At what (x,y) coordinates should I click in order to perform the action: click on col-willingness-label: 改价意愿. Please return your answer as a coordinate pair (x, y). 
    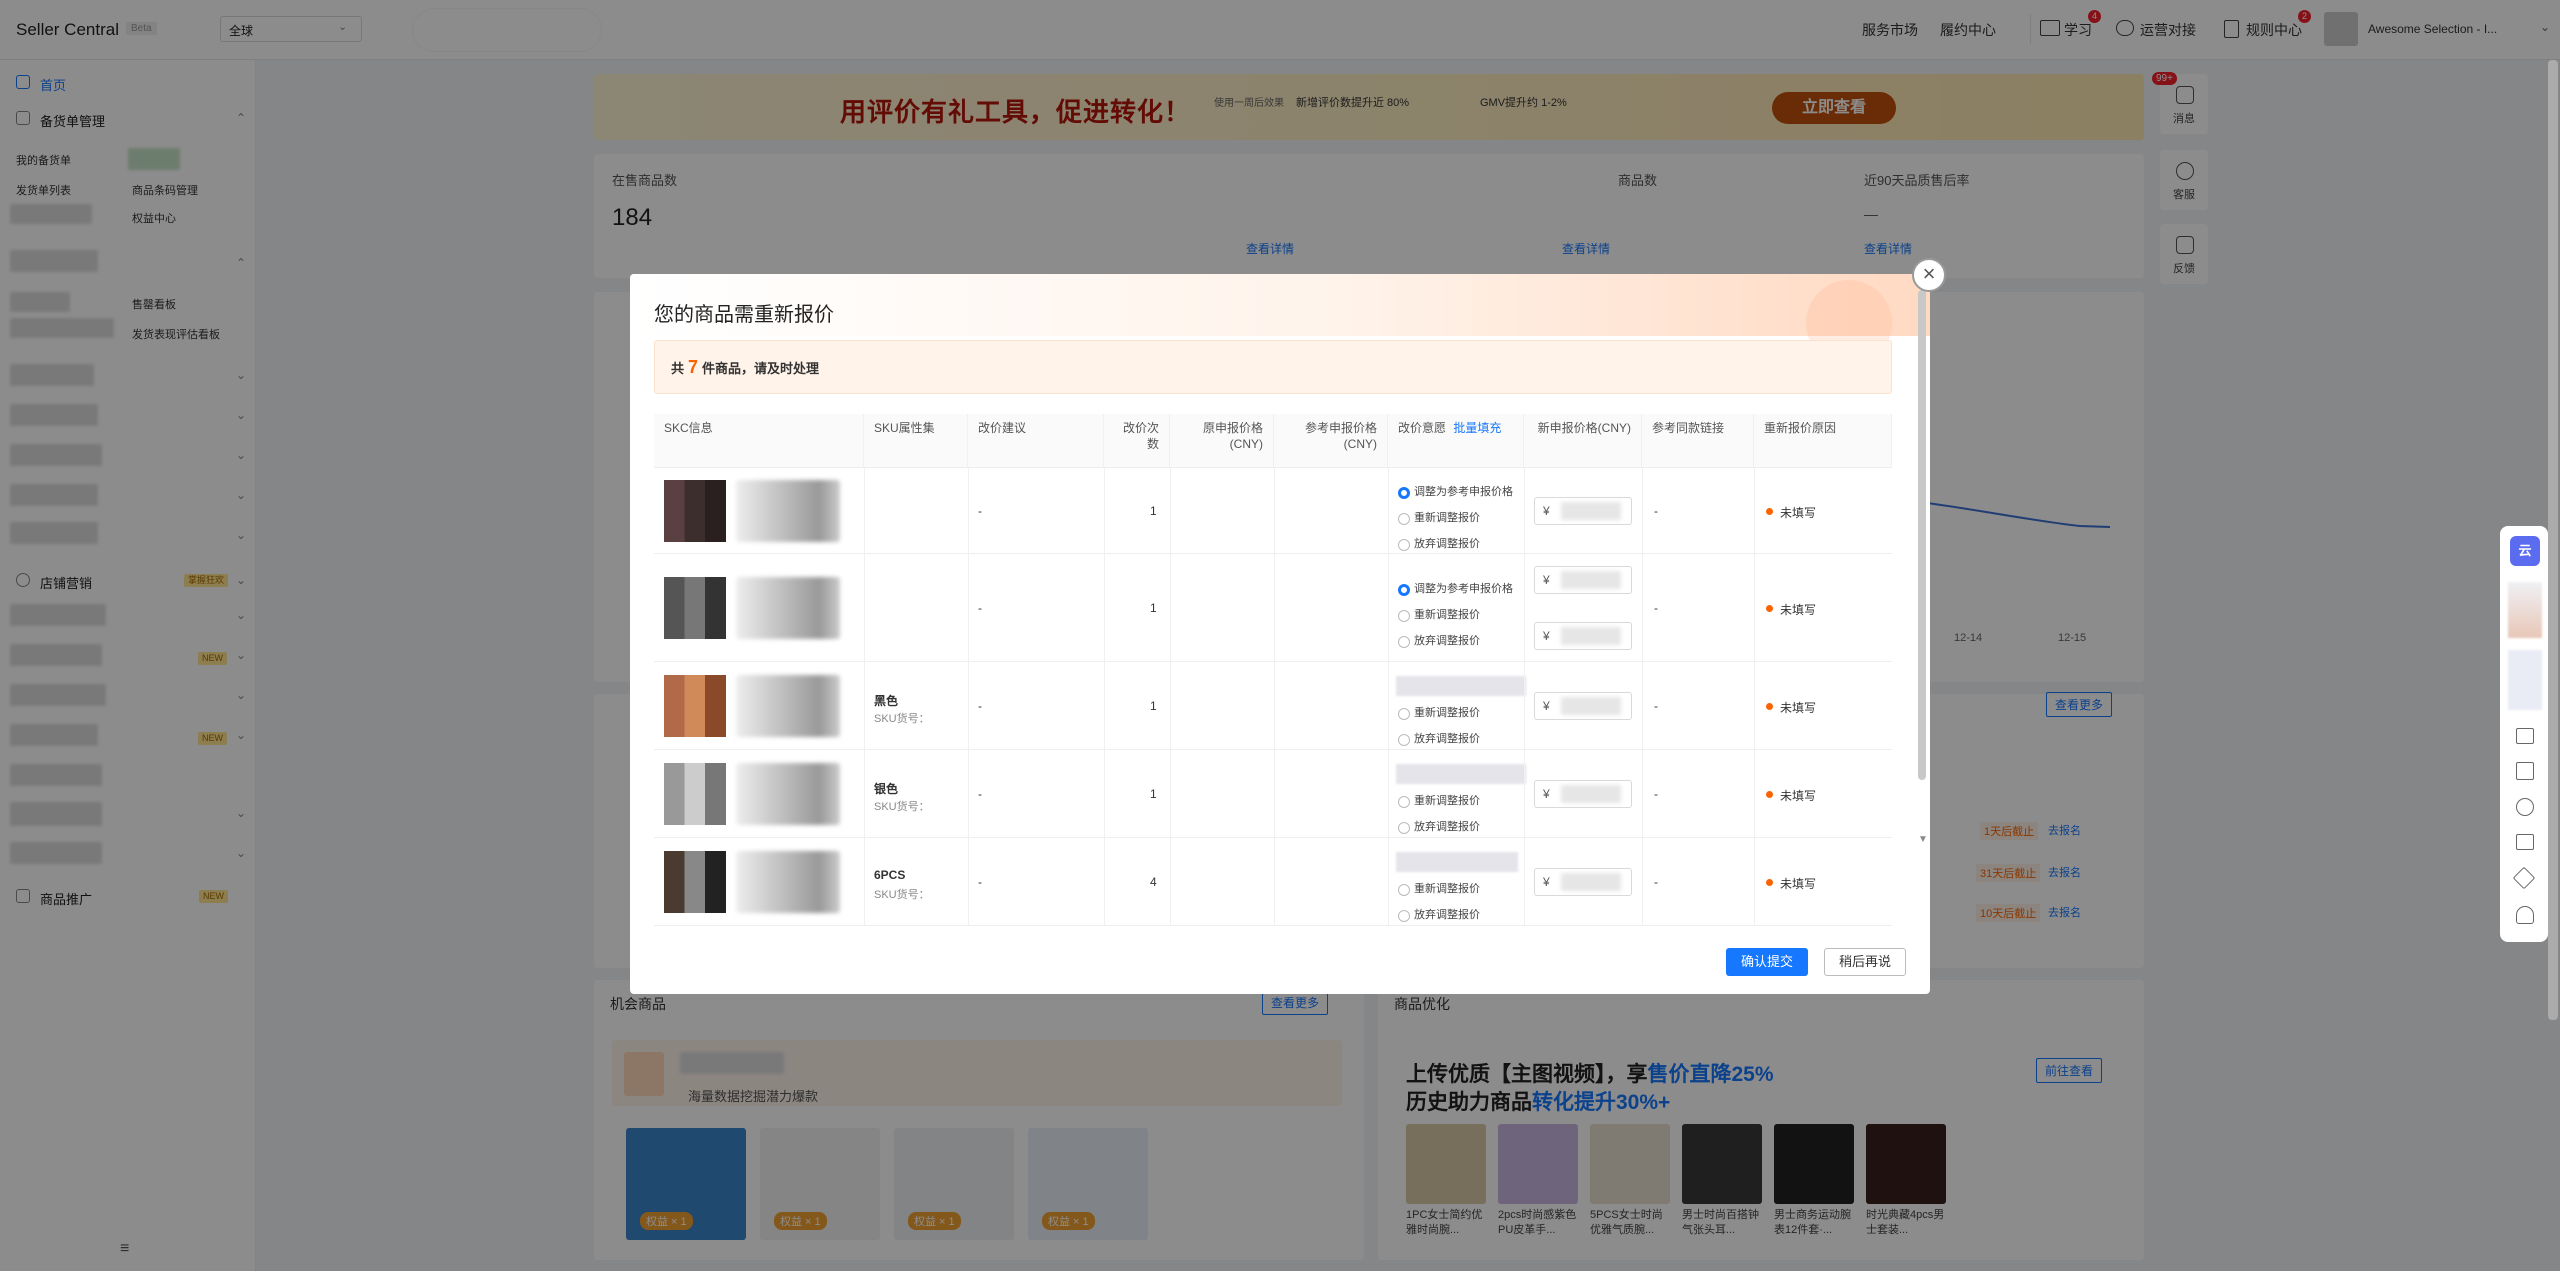
    Looking at the image, I should click on (1422, 428).